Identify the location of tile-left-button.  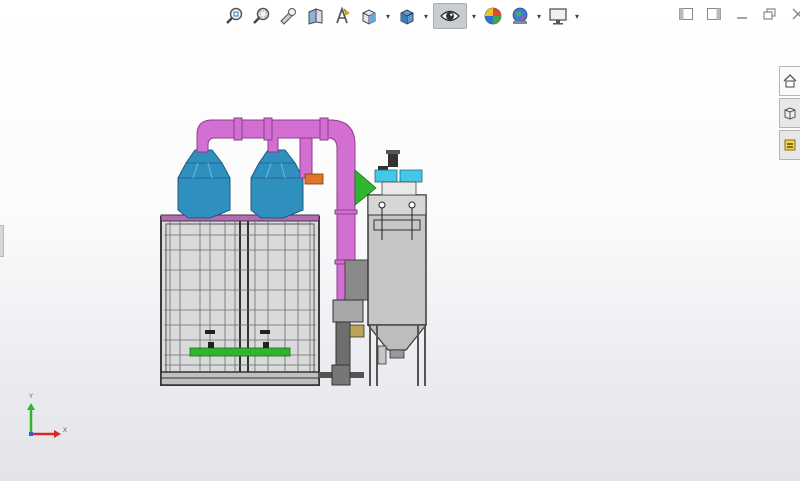
(686, 14).